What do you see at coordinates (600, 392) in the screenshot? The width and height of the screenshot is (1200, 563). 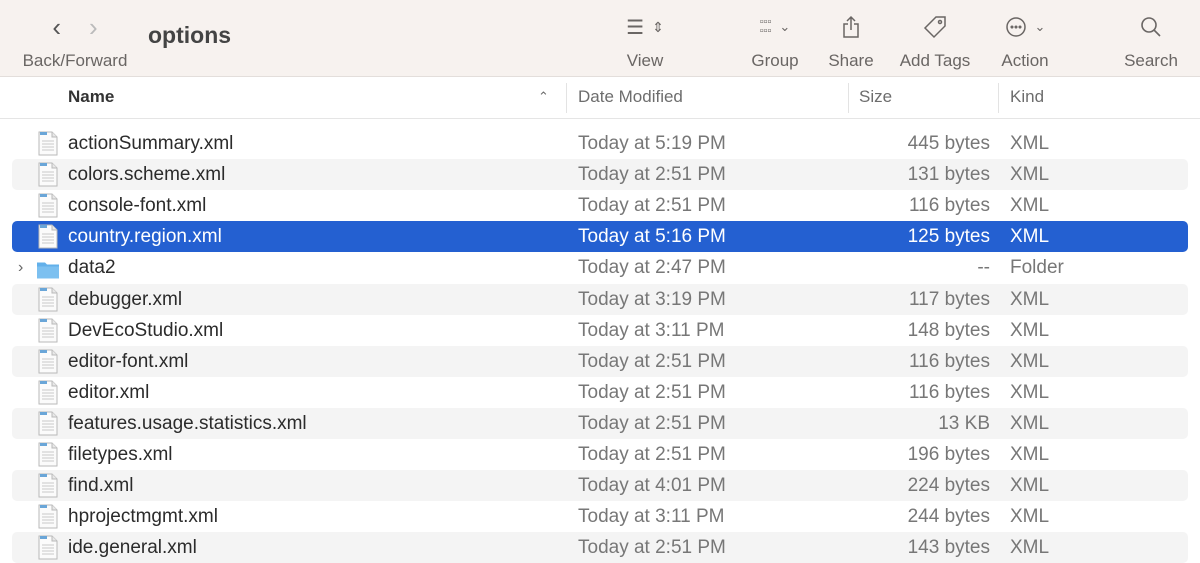 I see `file-row: editor.xml Today at 2:51 PM 116 bytes XML` at bounding box center [600, 392].